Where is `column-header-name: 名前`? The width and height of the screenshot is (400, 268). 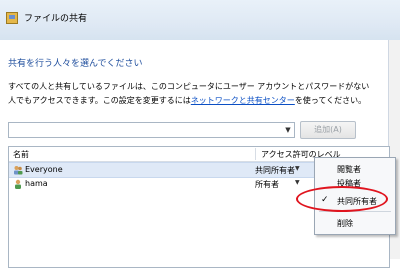
column-header-name: 名前 is located at coordinates (21, 154).